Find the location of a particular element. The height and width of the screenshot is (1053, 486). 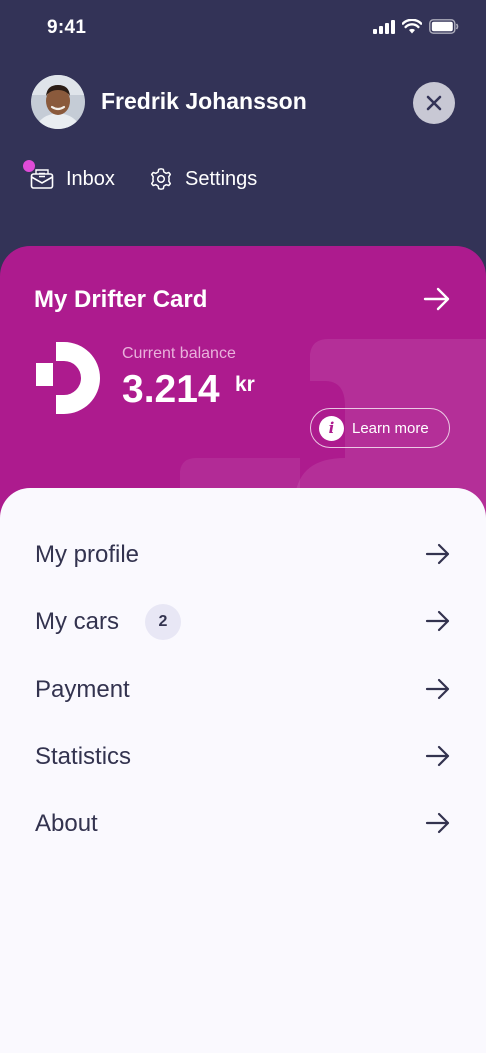

menu-item-my-profile: My profile is located at coordinates (243, 555).